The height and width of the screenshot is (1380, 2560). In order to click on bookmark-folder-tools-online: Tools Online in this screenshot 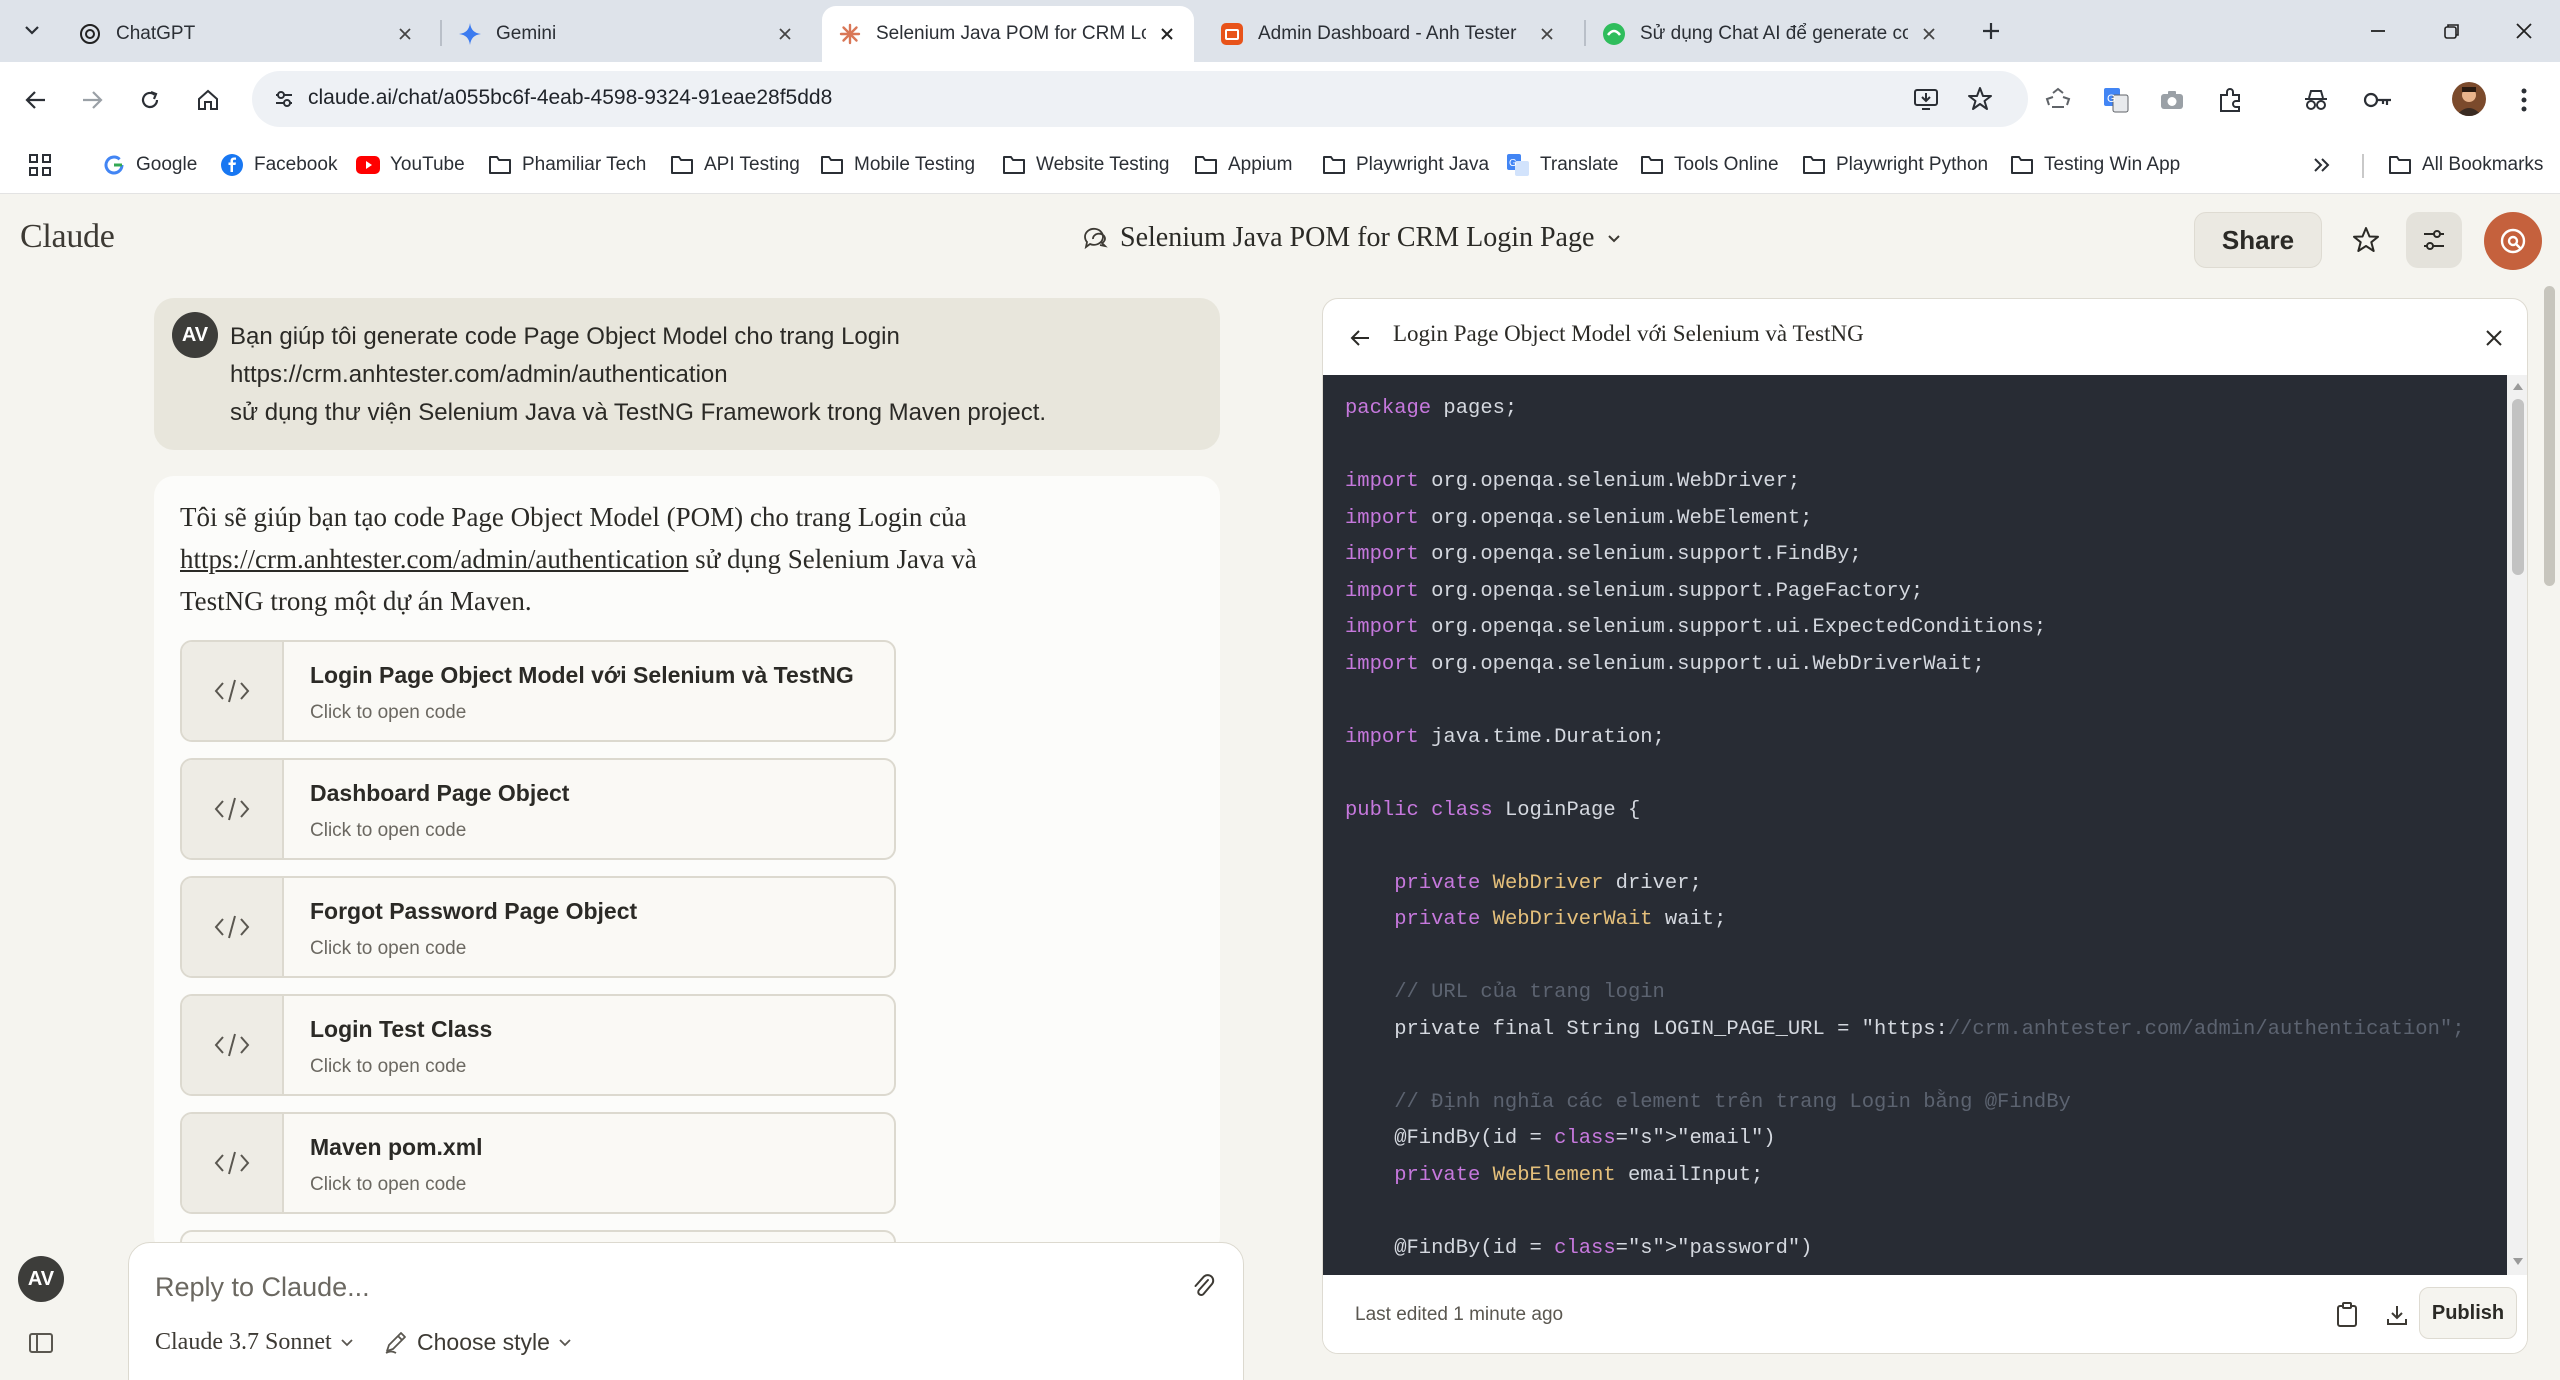, I will do `click(1709, 165)`.